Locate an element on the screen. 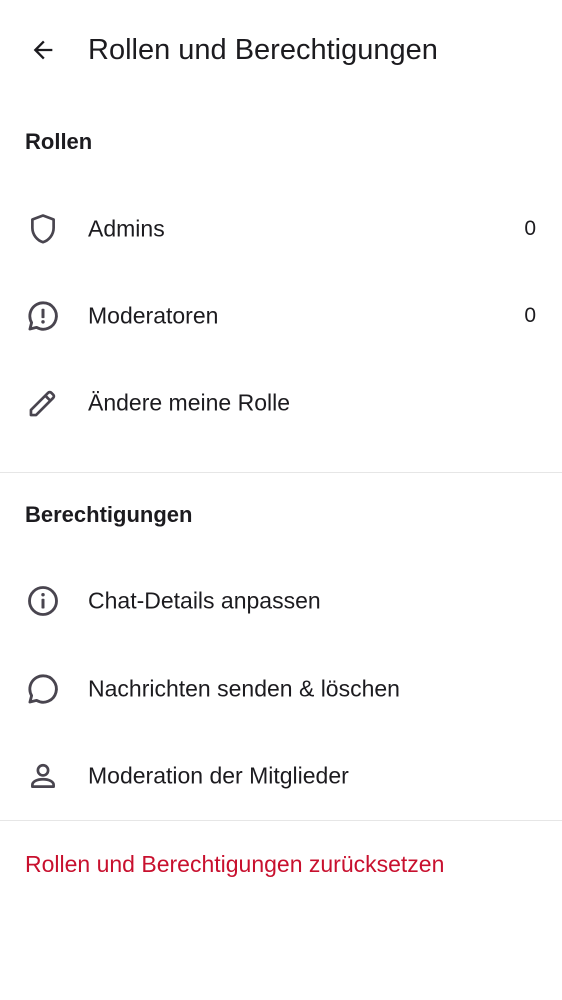  arrow-back-icon is located at coordinates (43, 50).